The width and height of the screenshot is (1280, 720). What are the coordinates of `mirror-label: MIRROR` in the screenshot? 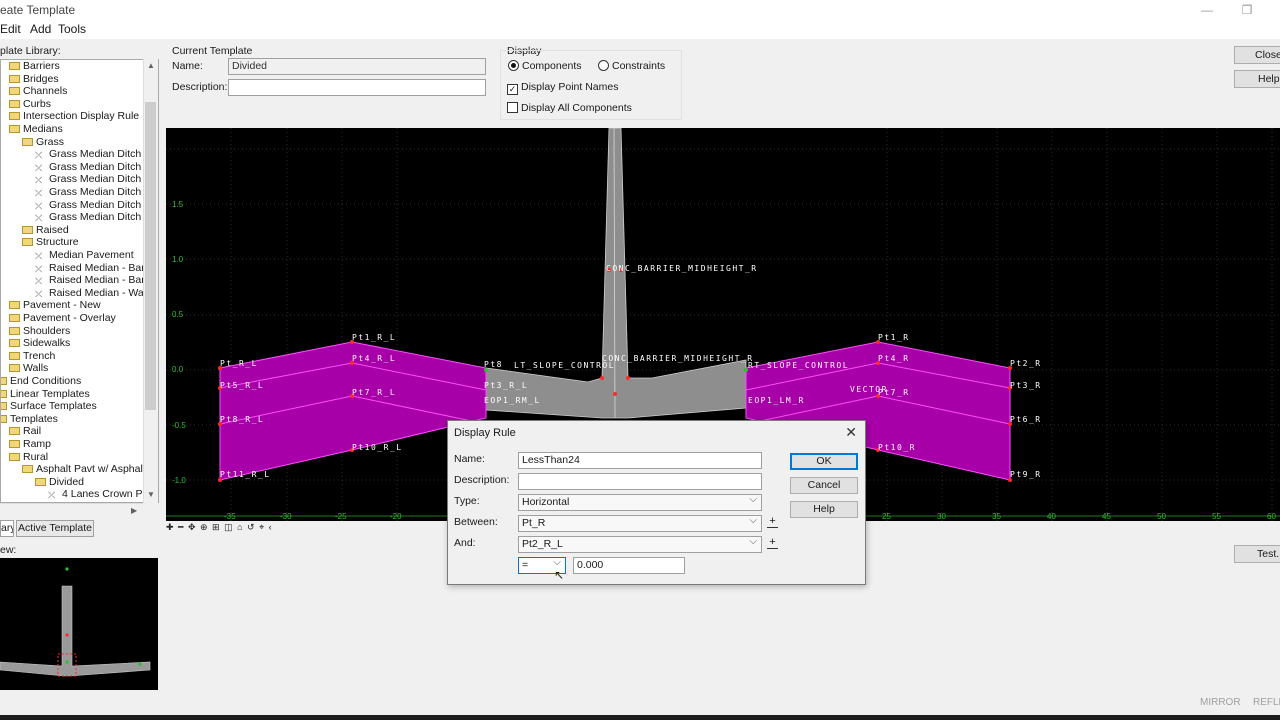 It's located at (1220, 702).